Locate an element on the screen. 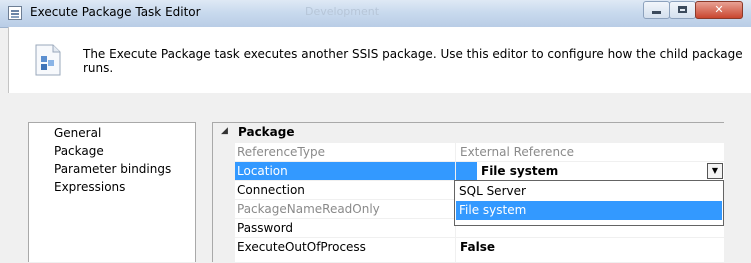 The width and height of the screenshot is (751, 263). property-name: ReferenceType is located at coordinates (281, 152).